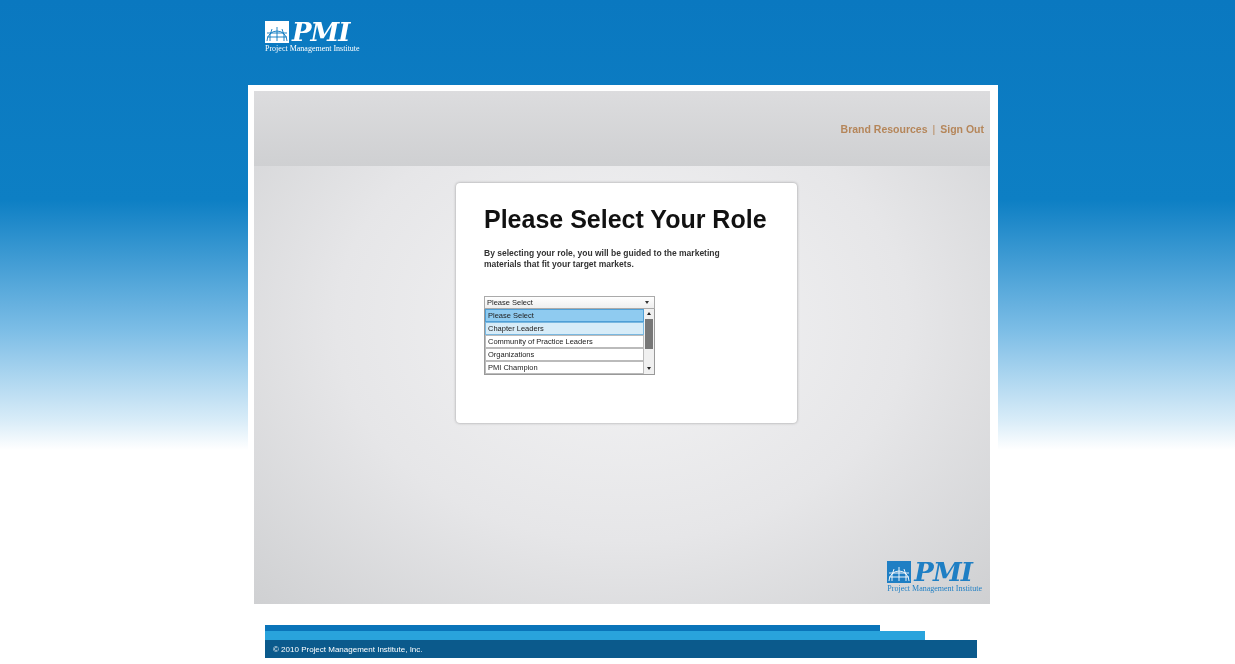 The height and width of the screenshot is (664, 1235). Describe the element at coordinates (626, 219) in the screenshot. I see `card-title: Please Select Your Role` at that location.